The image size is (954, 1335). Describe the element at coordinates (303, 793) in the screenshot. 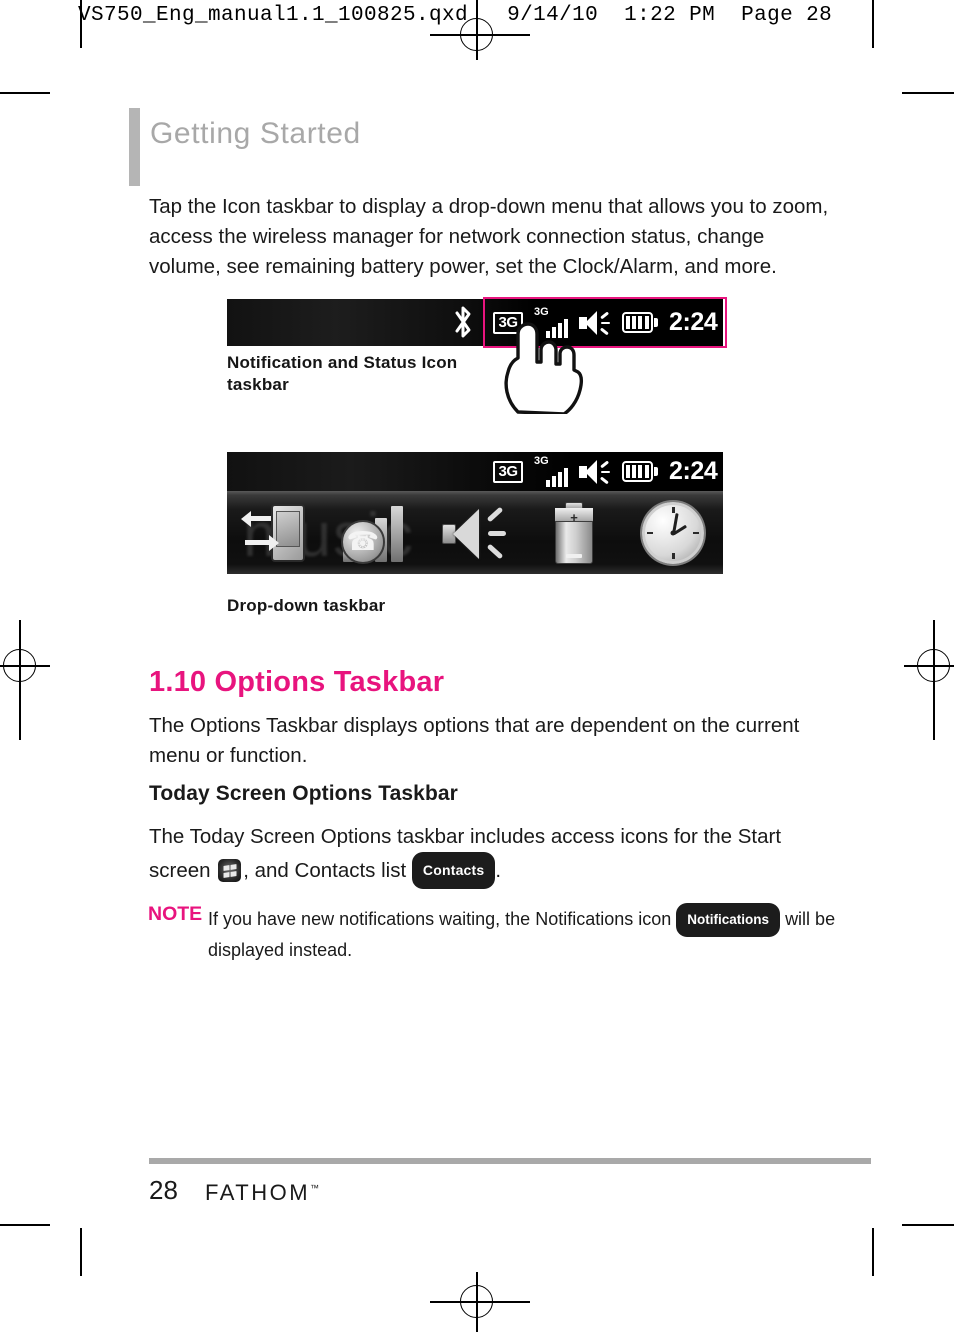

I see `subsection-heading: Today Screen Options Taskbar` at that location.